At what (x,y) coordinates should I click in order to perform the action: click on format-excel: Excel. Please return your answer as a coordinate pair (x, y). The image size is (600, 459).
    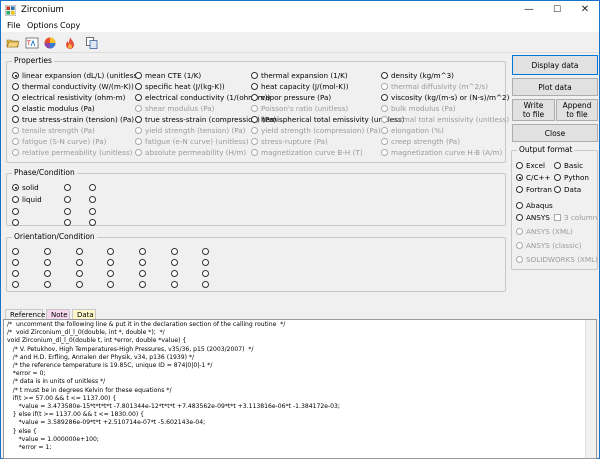
    Looking at the image, I should click on (530, 166).